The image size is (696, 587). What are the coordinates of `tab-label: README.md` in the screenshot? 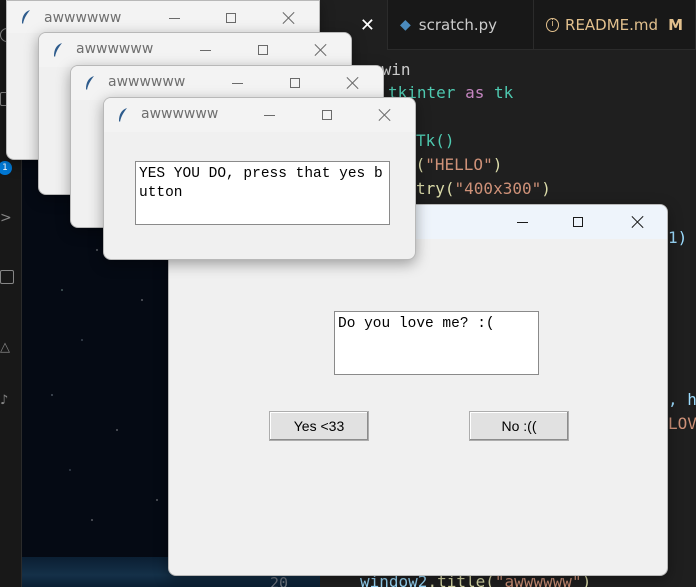 It's located at (612, 25).